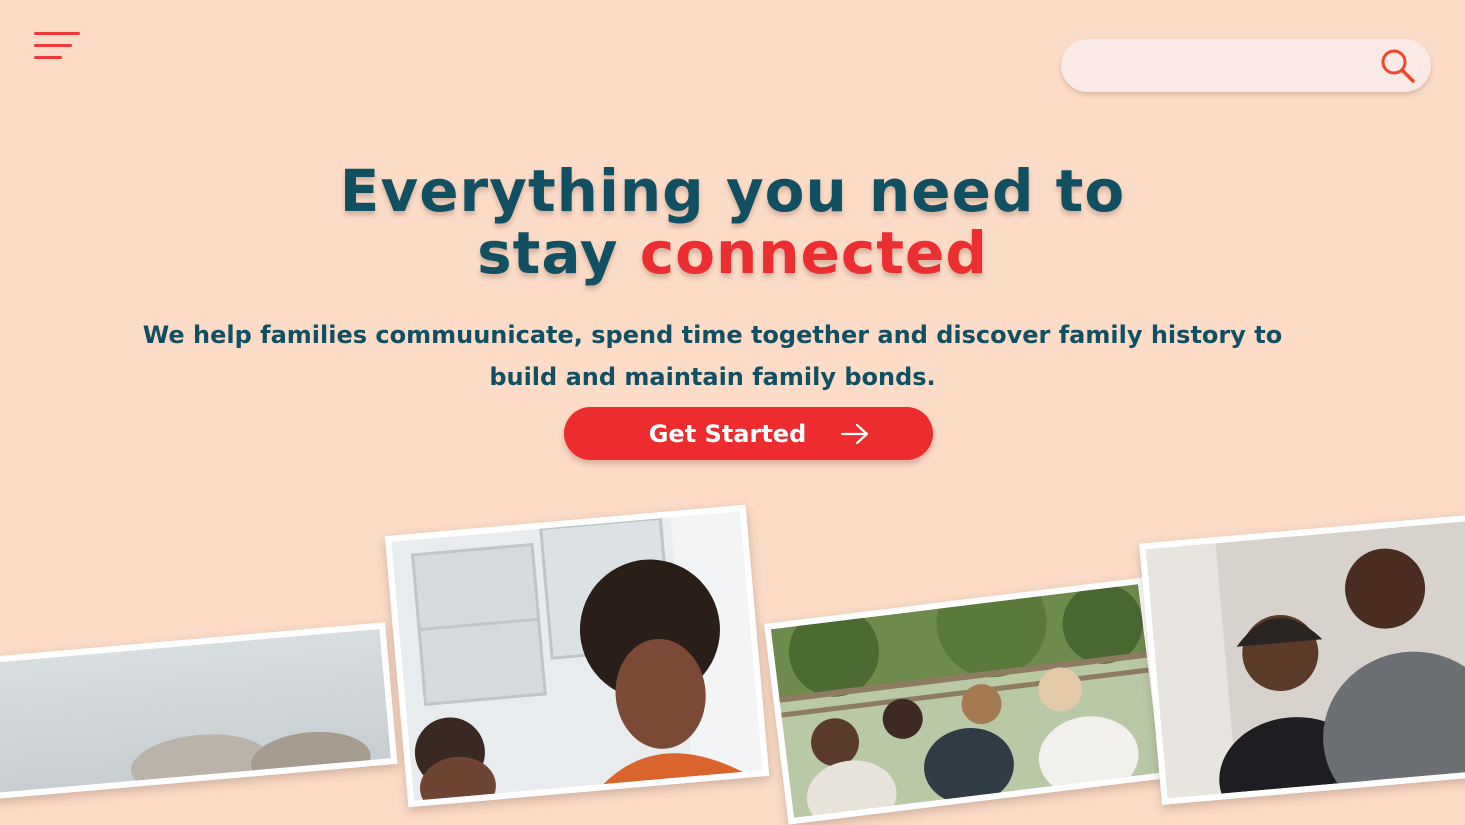  I want to click on headline-line-1: Everything you need to, so click(732, 191).